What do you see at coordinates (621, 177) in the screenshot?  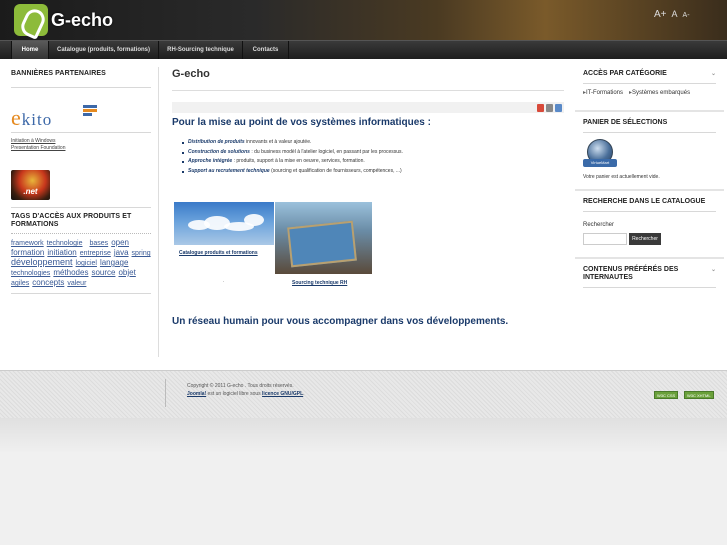 I see `cart-status: Votre panier est actuellement vide.` at bounding box center [621, 177].